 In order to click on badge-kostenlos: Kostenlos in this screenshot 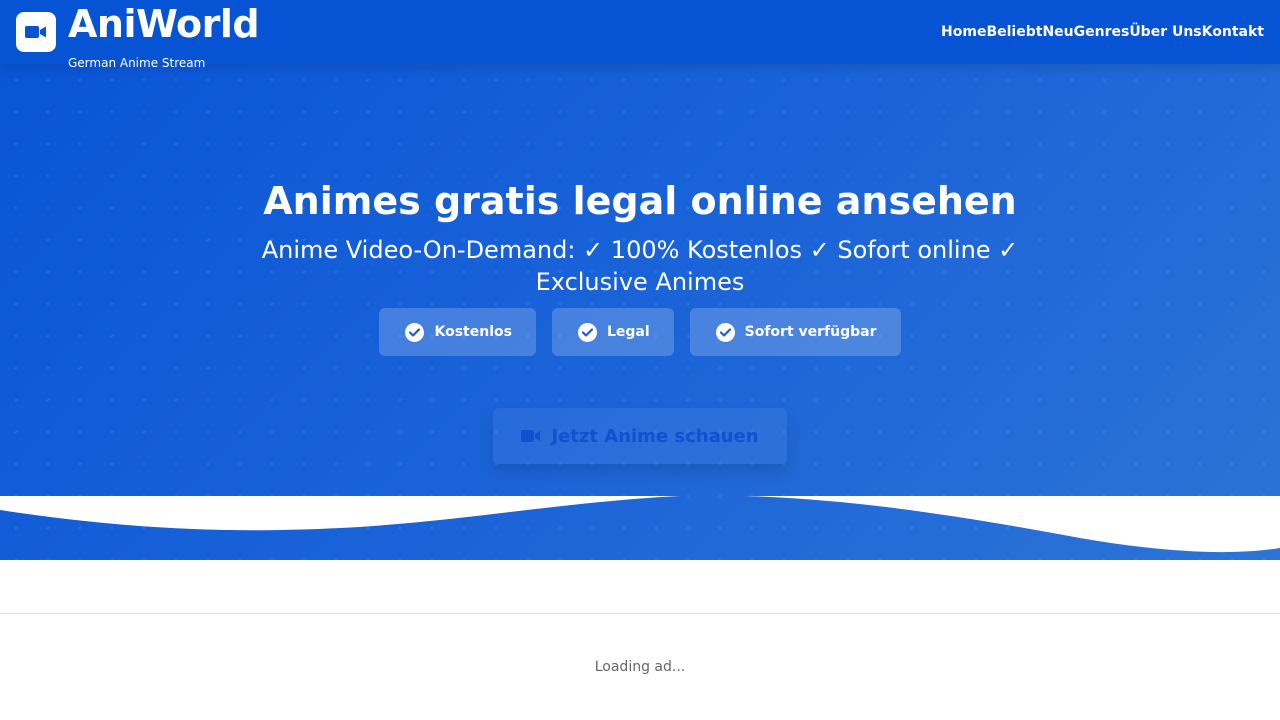, I will do `click(457, 332)`.